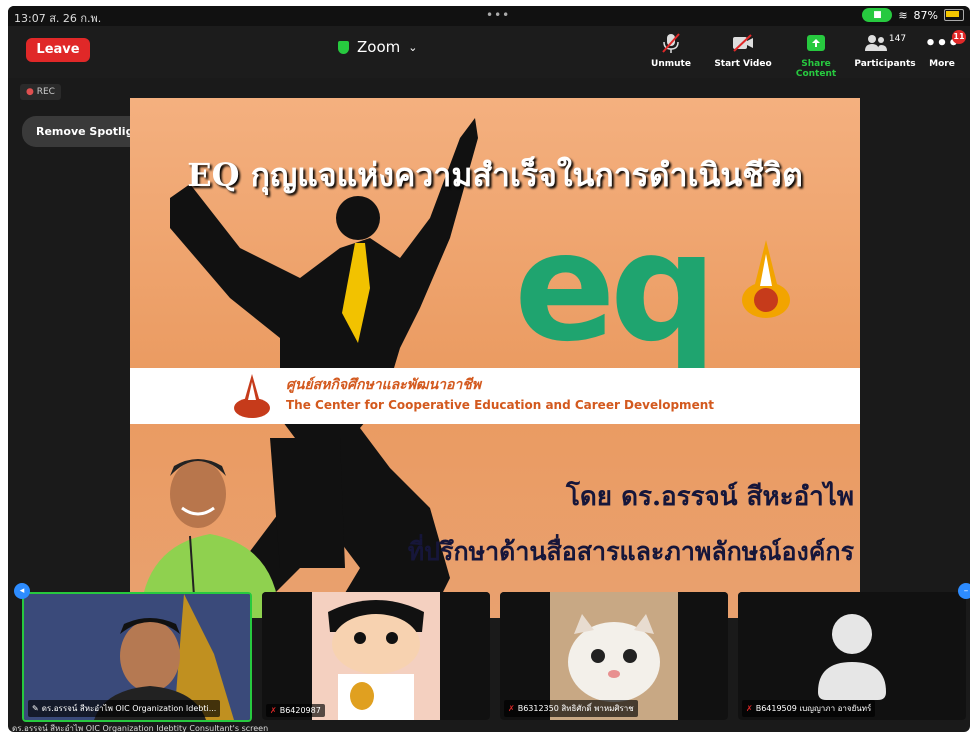 Image resolution: width=976 pixels, height=734 pixels. What do you see at coordinates (925, 15) in the screenshot?
I see `battery-percent: 87%` at bounding box center [925, 15].